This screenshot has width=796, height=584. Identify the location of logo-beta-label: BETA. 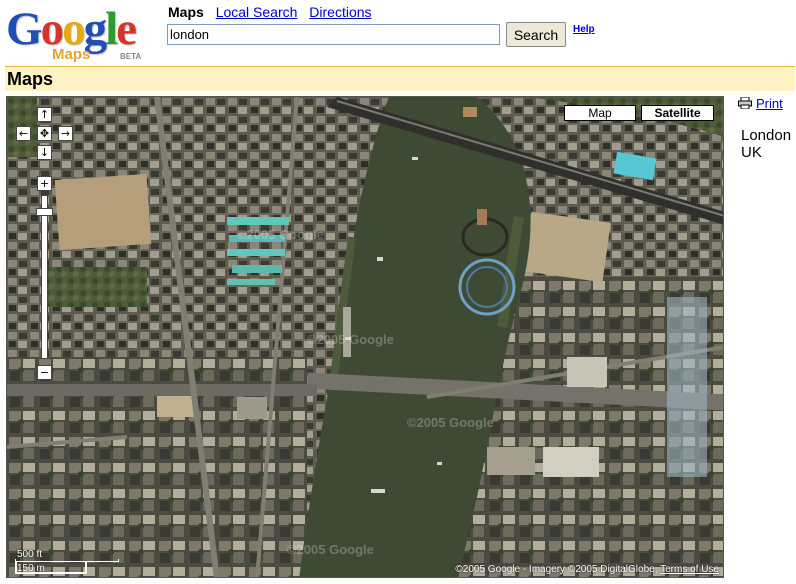
(131, 56).